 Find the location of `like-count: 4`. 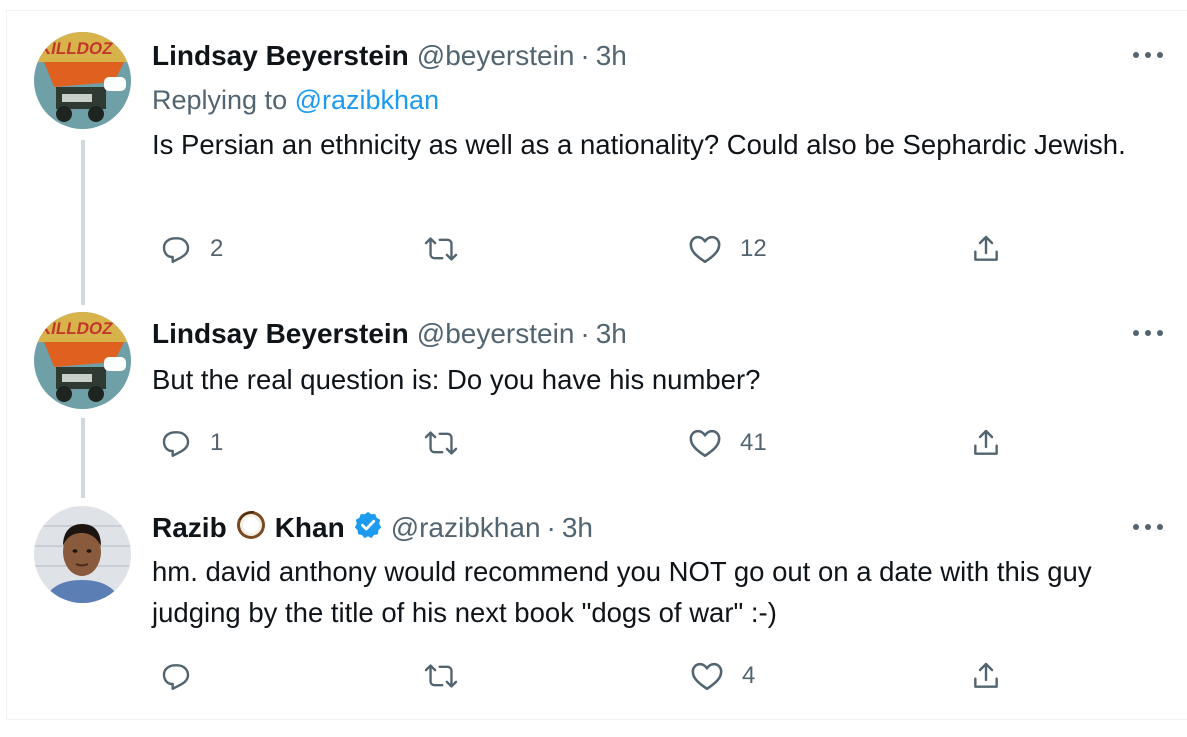

like-count: 4 is located at coordinates (749, 675).